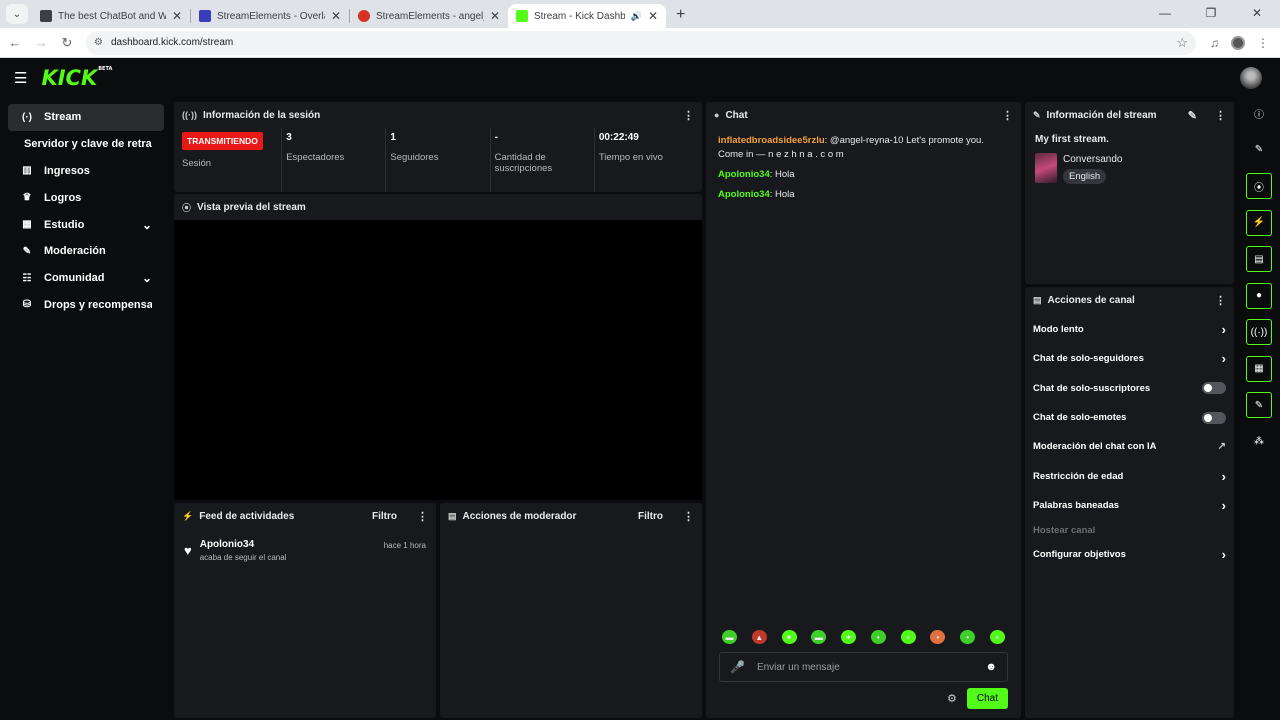 The width and height of the screenshot is (1280, 720). Describe the element at coordinates (1214, 417) in the screenshot. I see `emotes-only-toggle` at that location.